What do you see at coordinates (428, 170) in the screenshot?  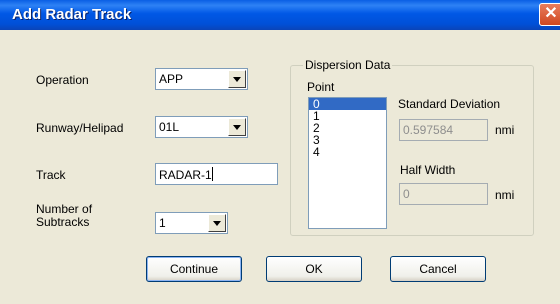 I see `half-width-label: Half Width` at bounding box center [428, 170].